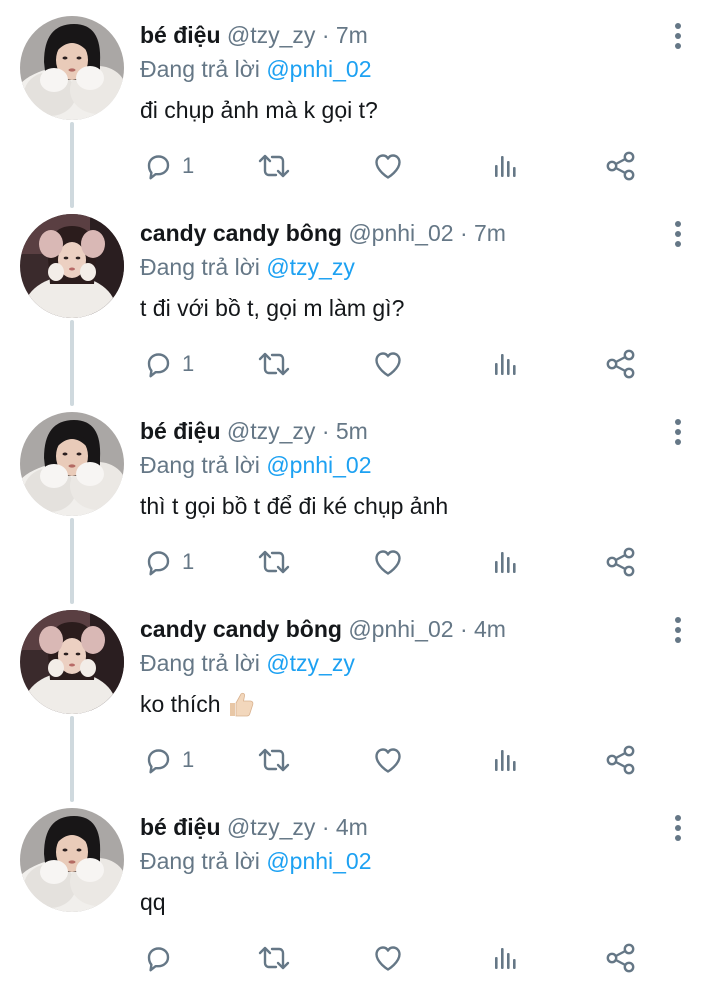 Image resolution: width=720 pixels, height=990 pixels. I want to click on tweet-header: bé điệu @tzy_zy · 5m, so click(254, 431).